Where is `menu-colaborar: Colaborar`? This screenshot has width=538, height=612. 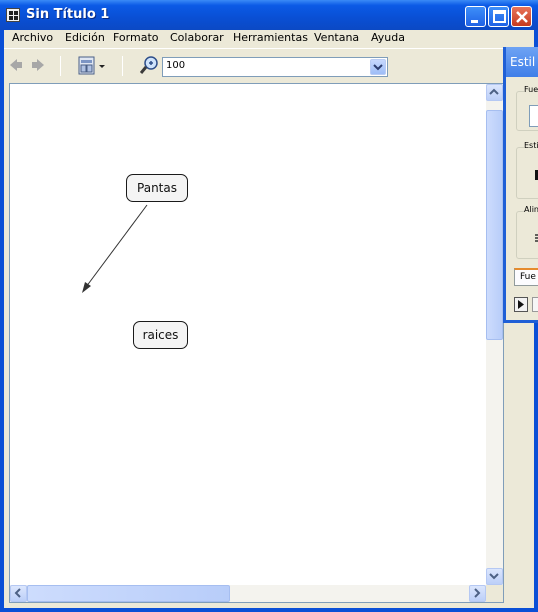
menu-colaborar: Colaborar is located at coordinates (197, 37).